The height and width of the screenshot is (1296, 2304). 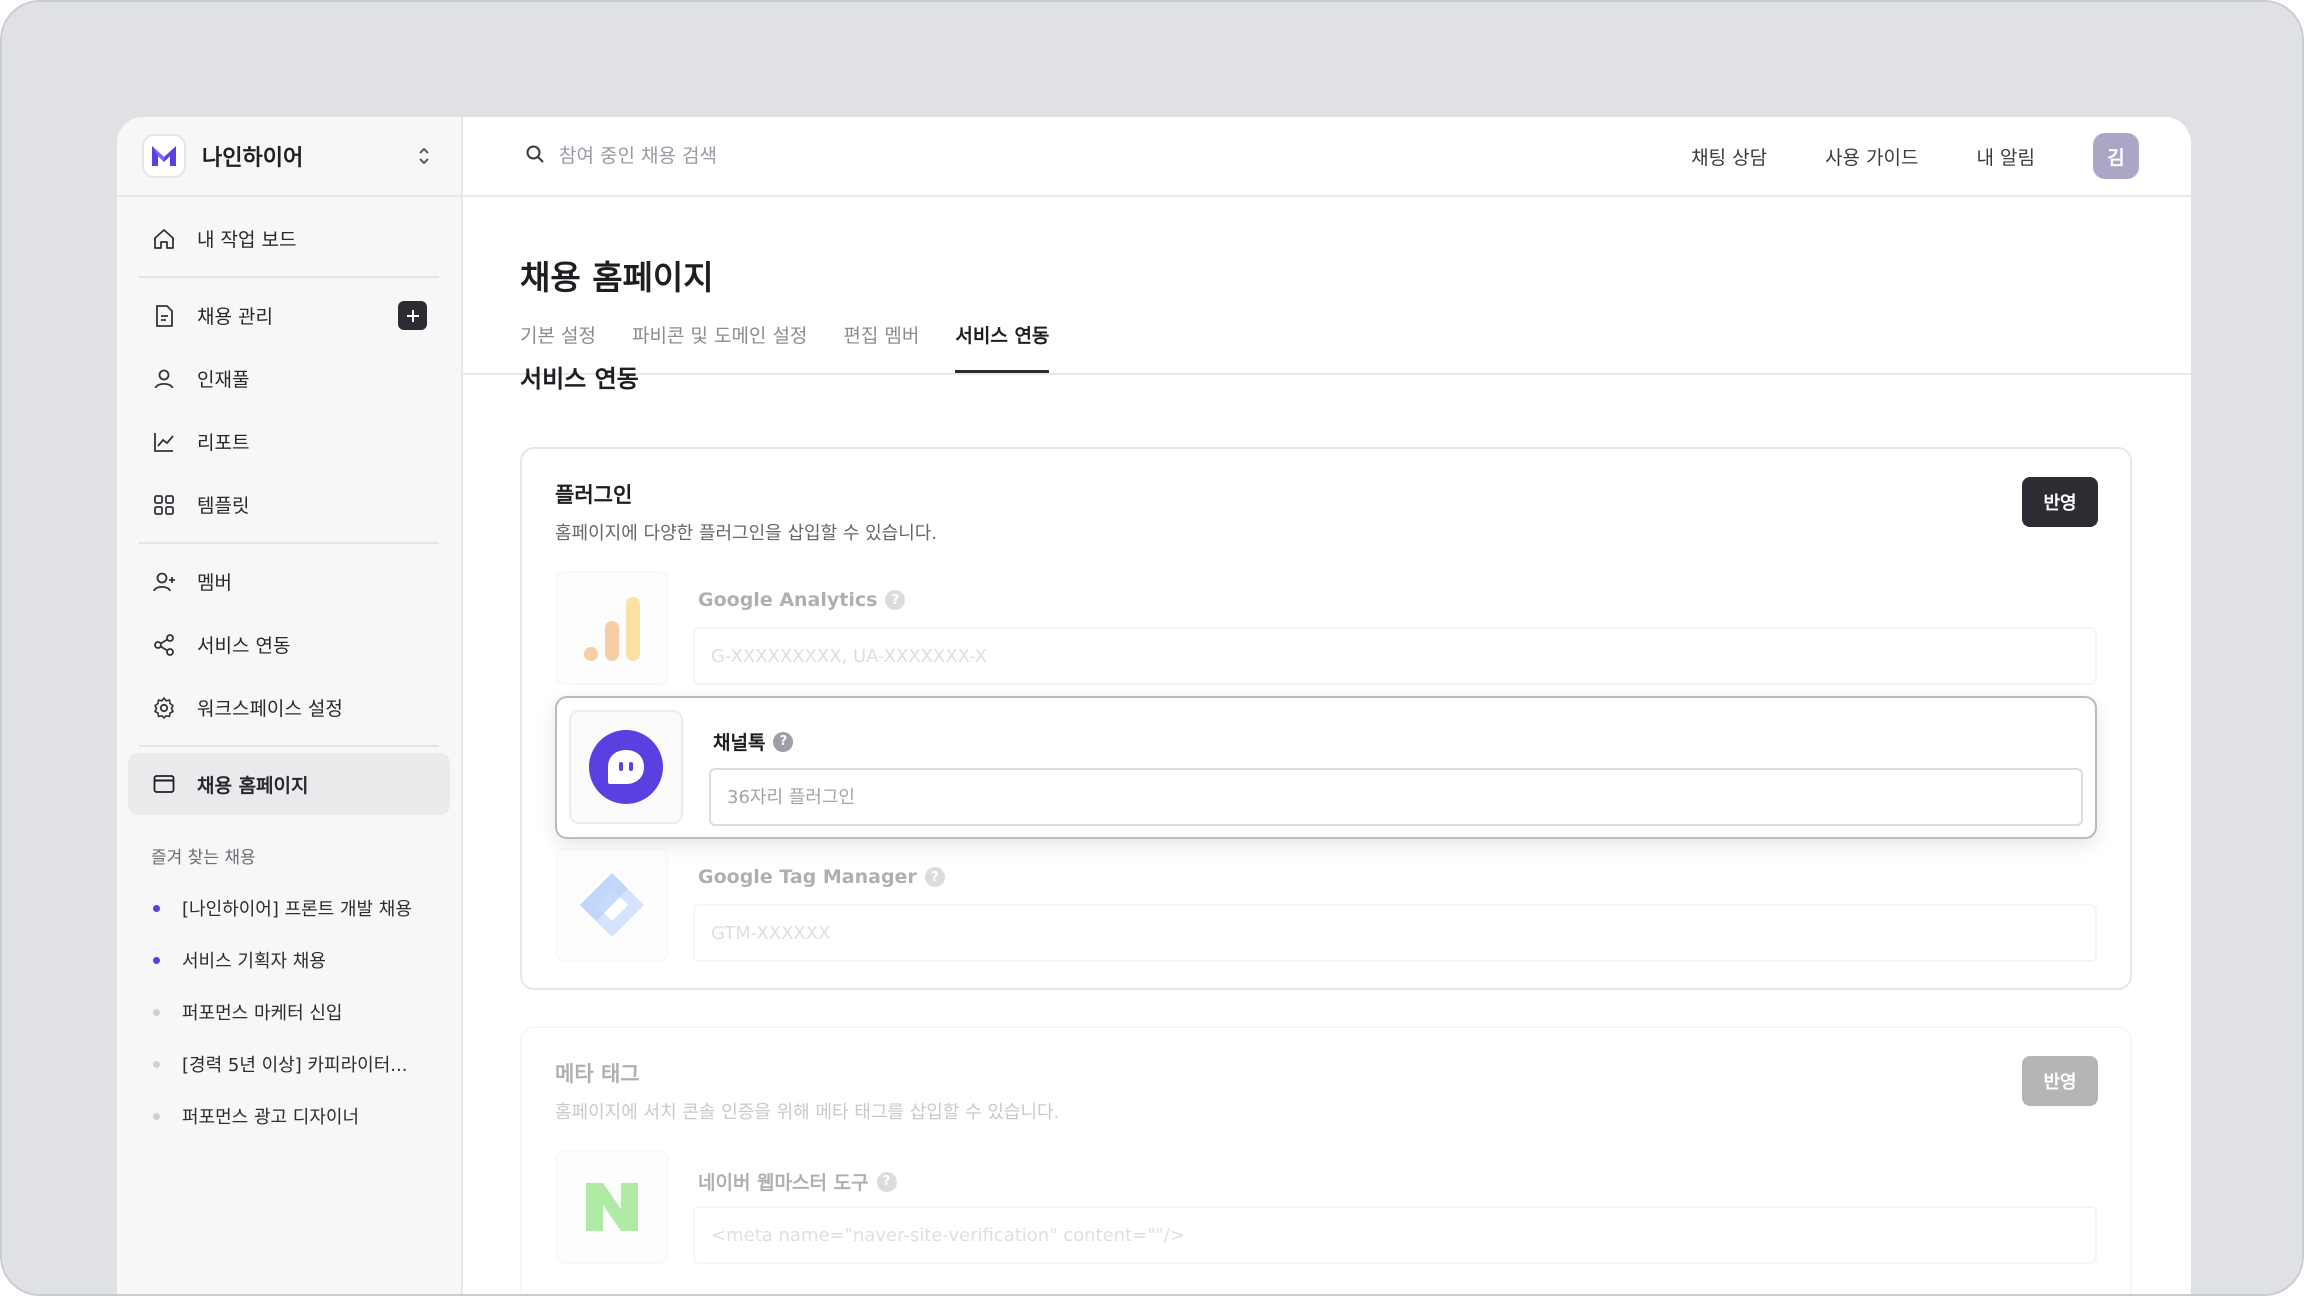 What do you see at coordinates (247, 240) in the screenshot?
I see `sidebar-item-label: 내 작업 보드` at bounding box center [247, 240].